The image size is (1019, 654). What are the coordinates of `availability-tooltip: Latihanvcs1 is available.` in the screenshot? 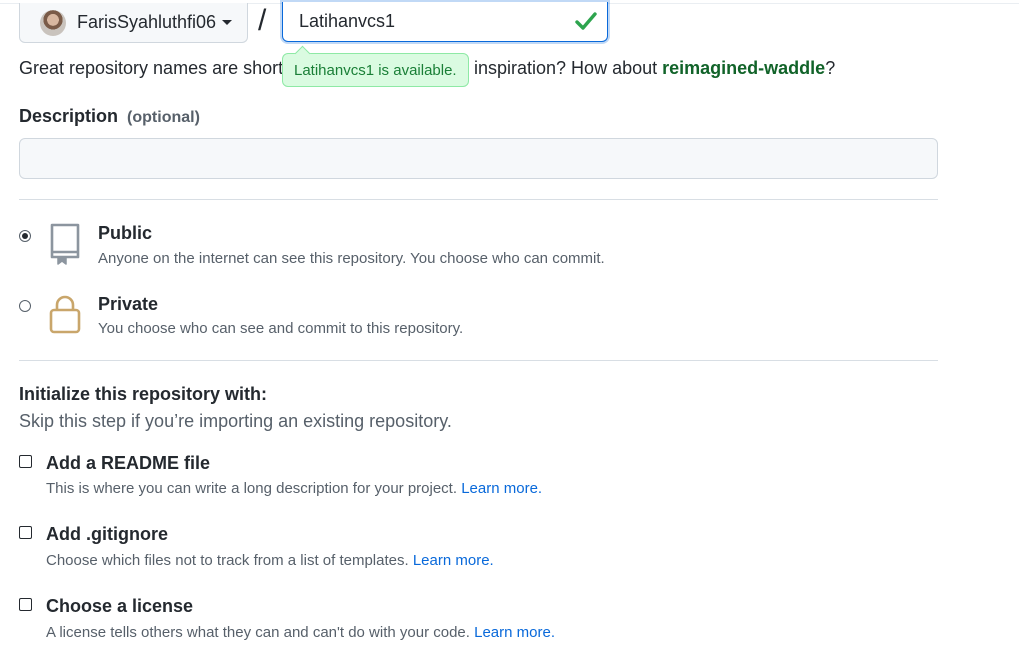 It's located at (375, 70).